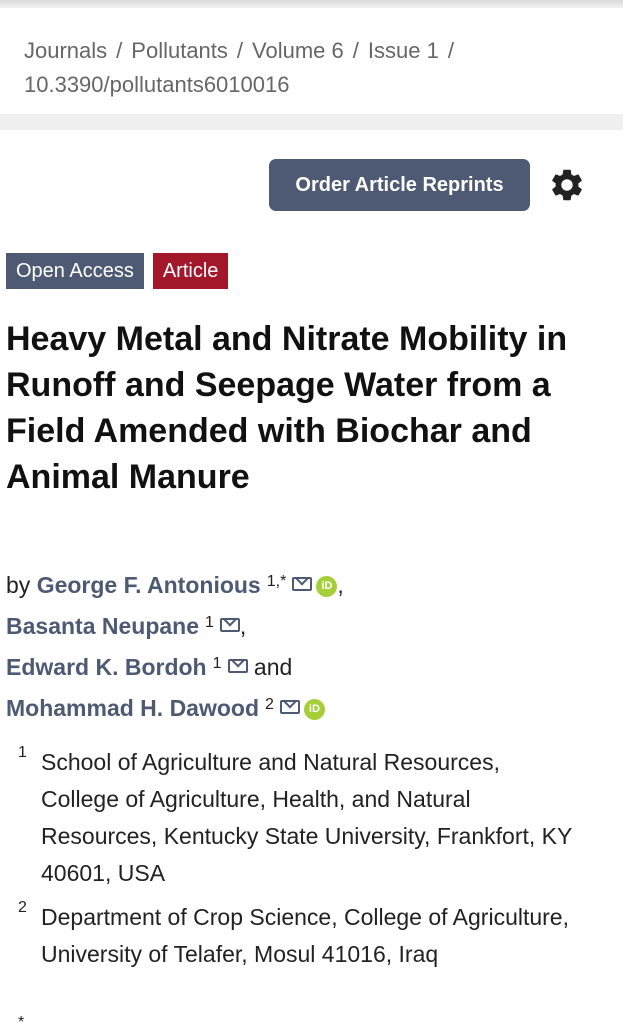 This screenshot has width=623, height=1032. I want to click on breadcrumb-pollutants: Pollutants, so click(179, 50).